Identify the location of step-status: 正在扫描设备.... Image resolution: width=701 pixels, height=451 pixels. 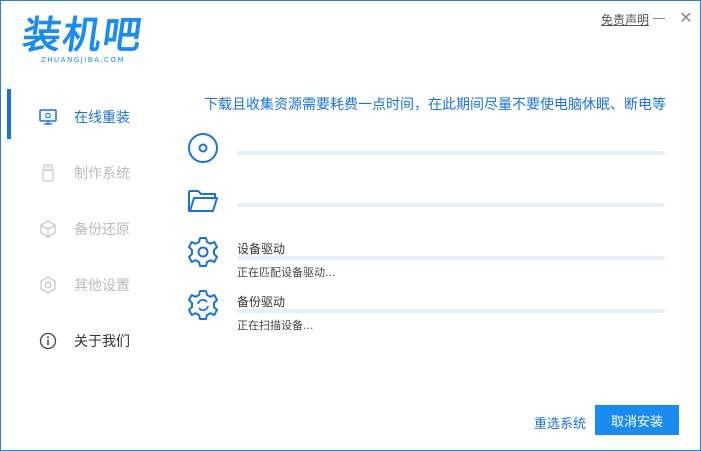
(275, 325).